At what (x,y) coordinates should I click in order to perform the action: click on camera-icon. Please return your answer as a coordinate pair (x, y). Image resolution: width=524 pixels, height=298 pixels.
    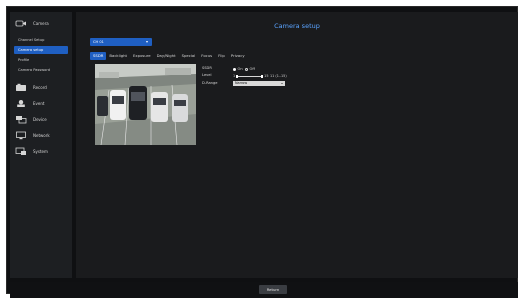
    Looking at the image, I should click on (21, 23).